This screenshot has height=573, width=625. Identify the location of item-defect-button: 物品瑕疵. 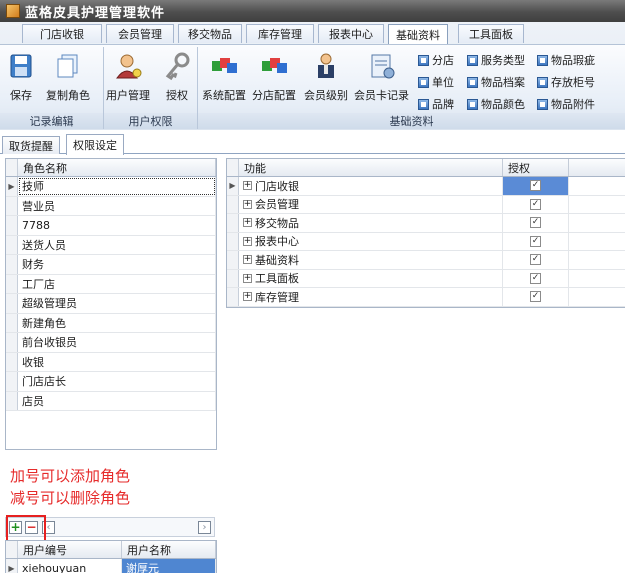
(566, 60).